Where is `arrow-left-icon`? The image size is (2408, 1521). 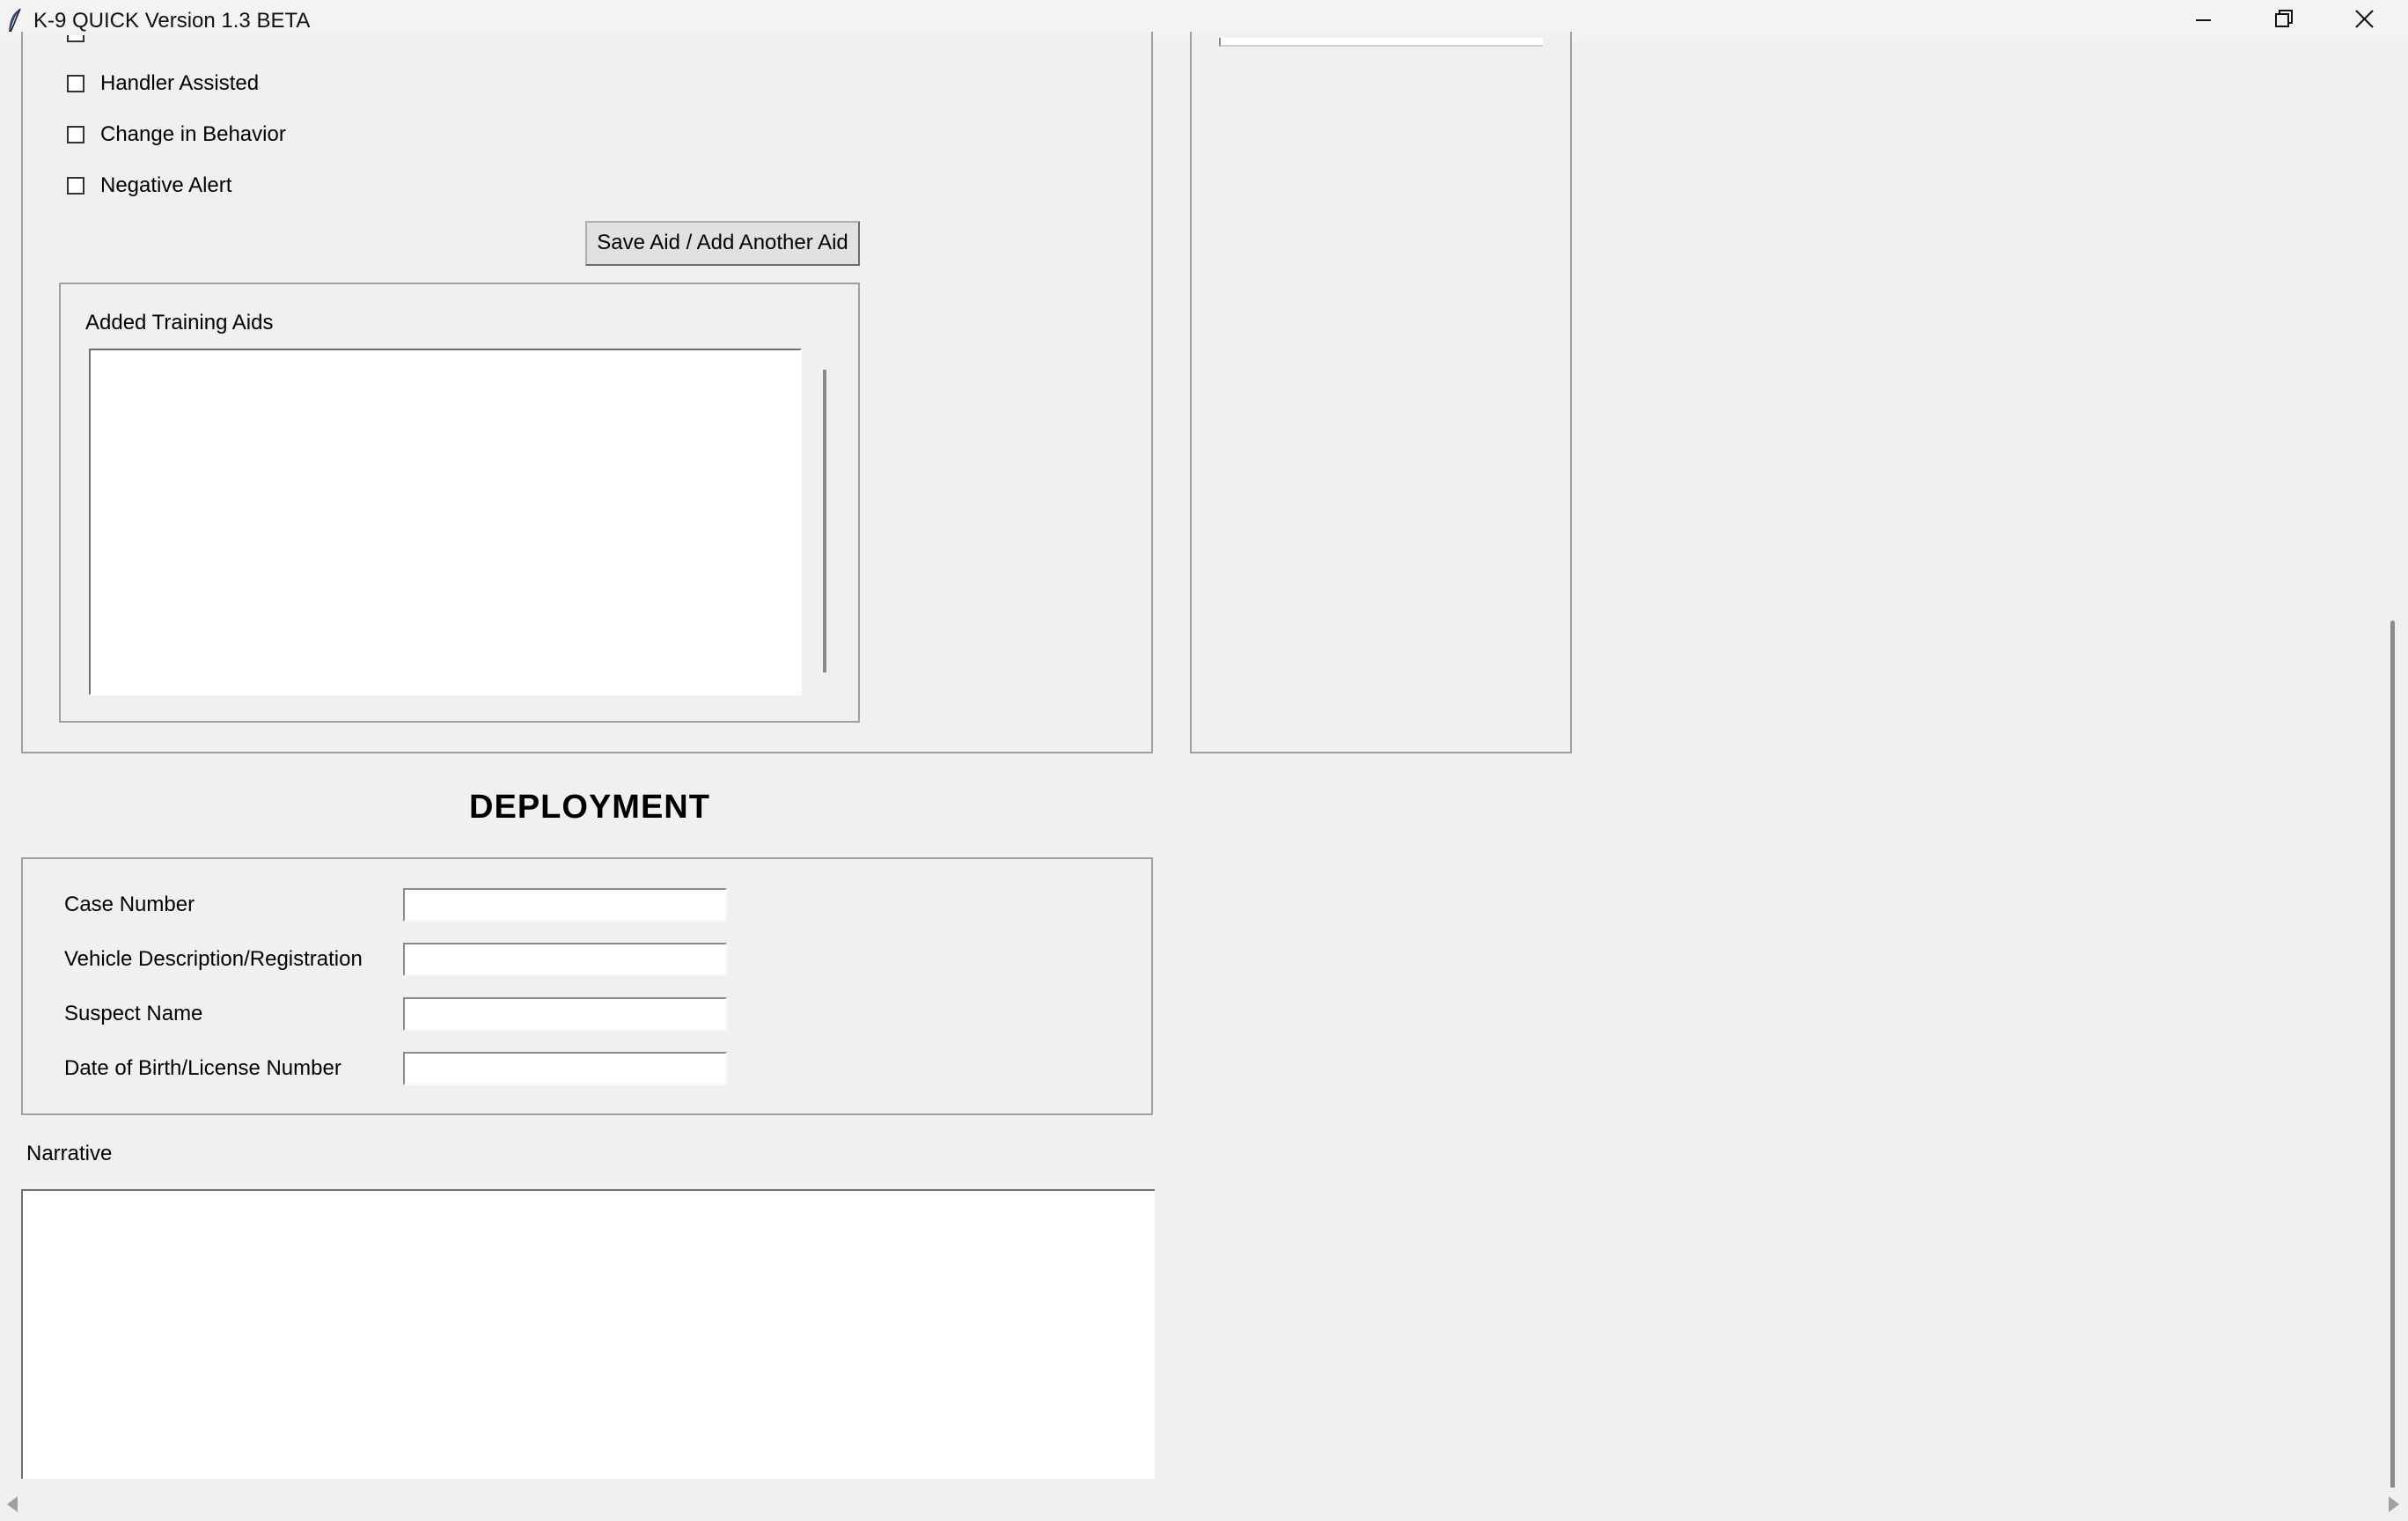 arrow-left-icon is located at coordinates (12, 1504).